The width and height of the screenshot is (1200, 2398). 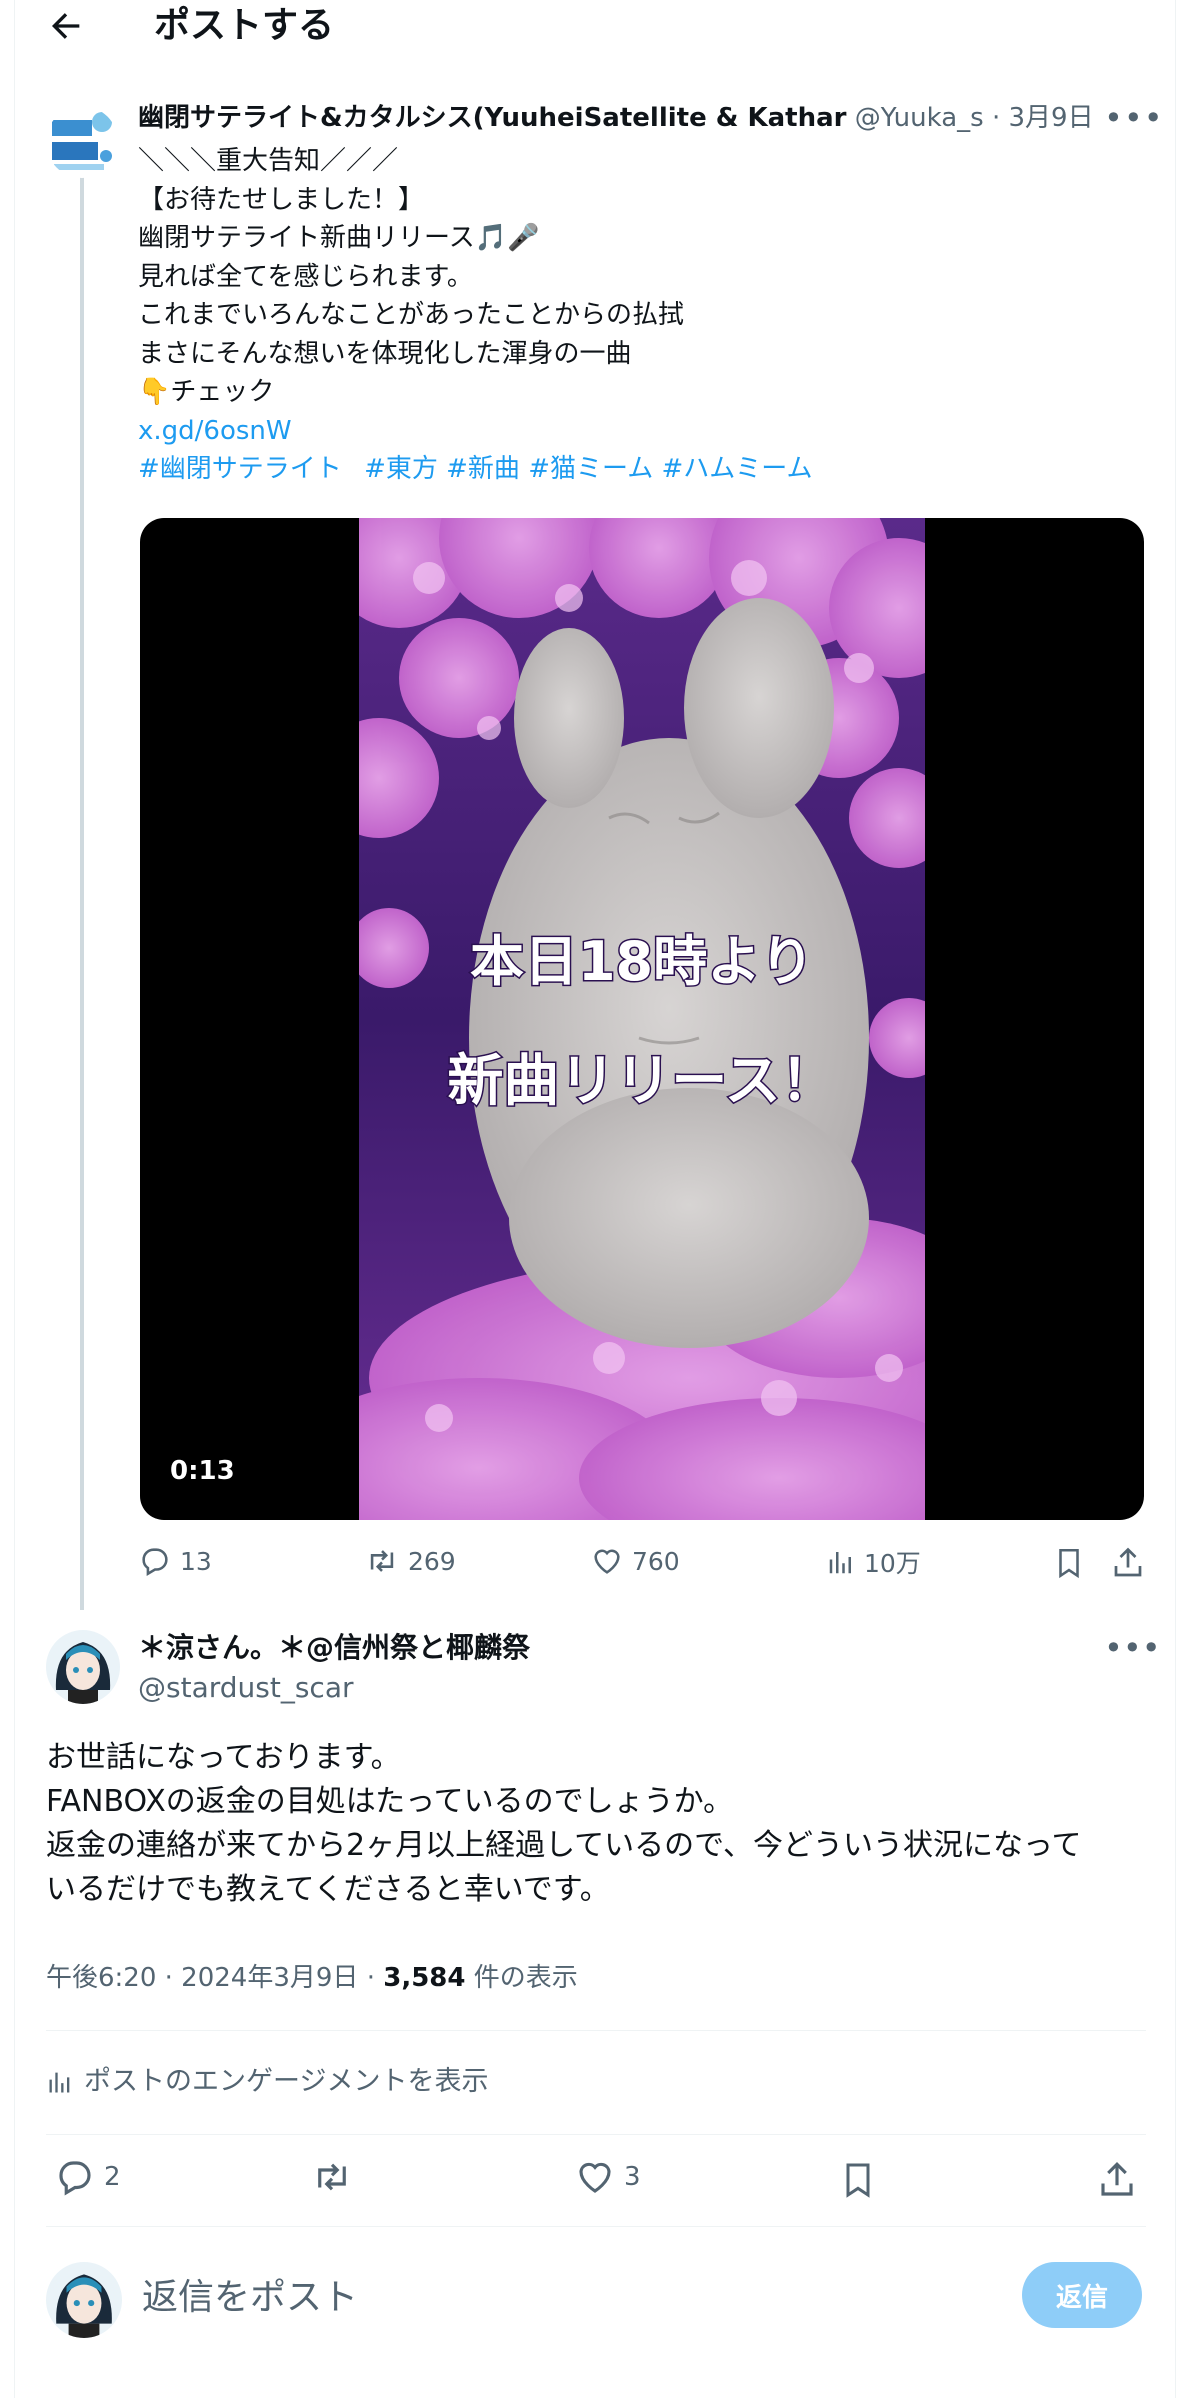 What do you see at coordinates (82, 885) in the screenshot?
I see `thread-connector-line` at bounding box center [82, 885].